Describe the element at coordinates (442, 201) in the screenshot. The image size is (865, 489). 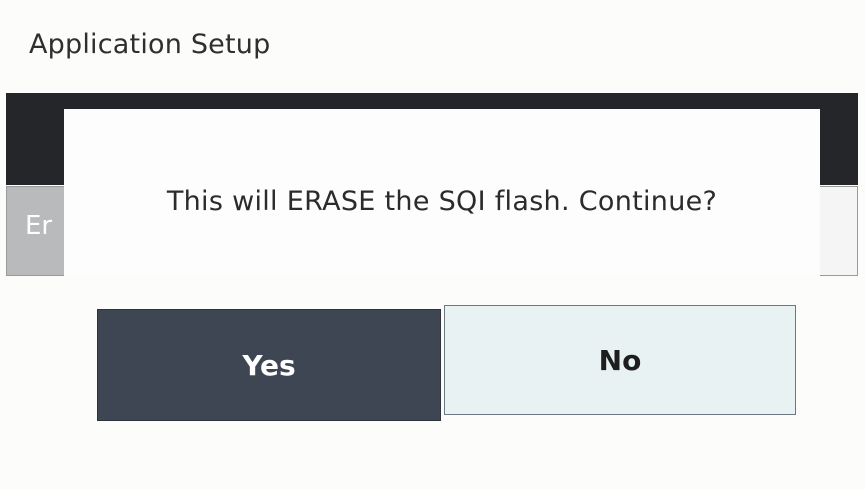
I see `dialog-message: This will ERASE the SQI flash. Continue?` at that location.